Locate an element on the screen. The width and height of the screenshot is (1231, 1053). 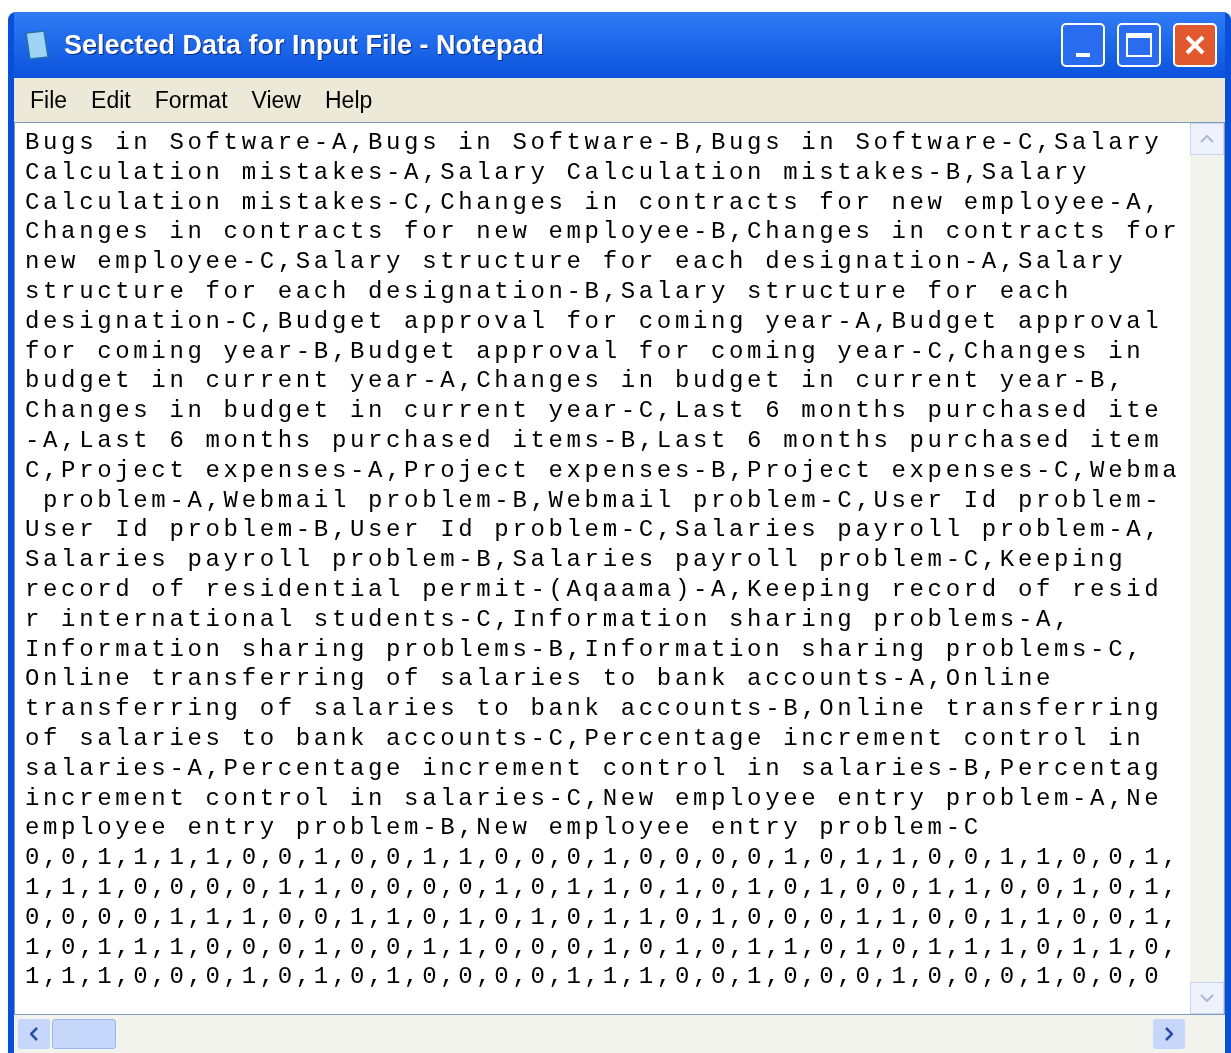
text-line: Online transferring of salaries to bank accounts-A,Online is located at coordinates (540, 679).